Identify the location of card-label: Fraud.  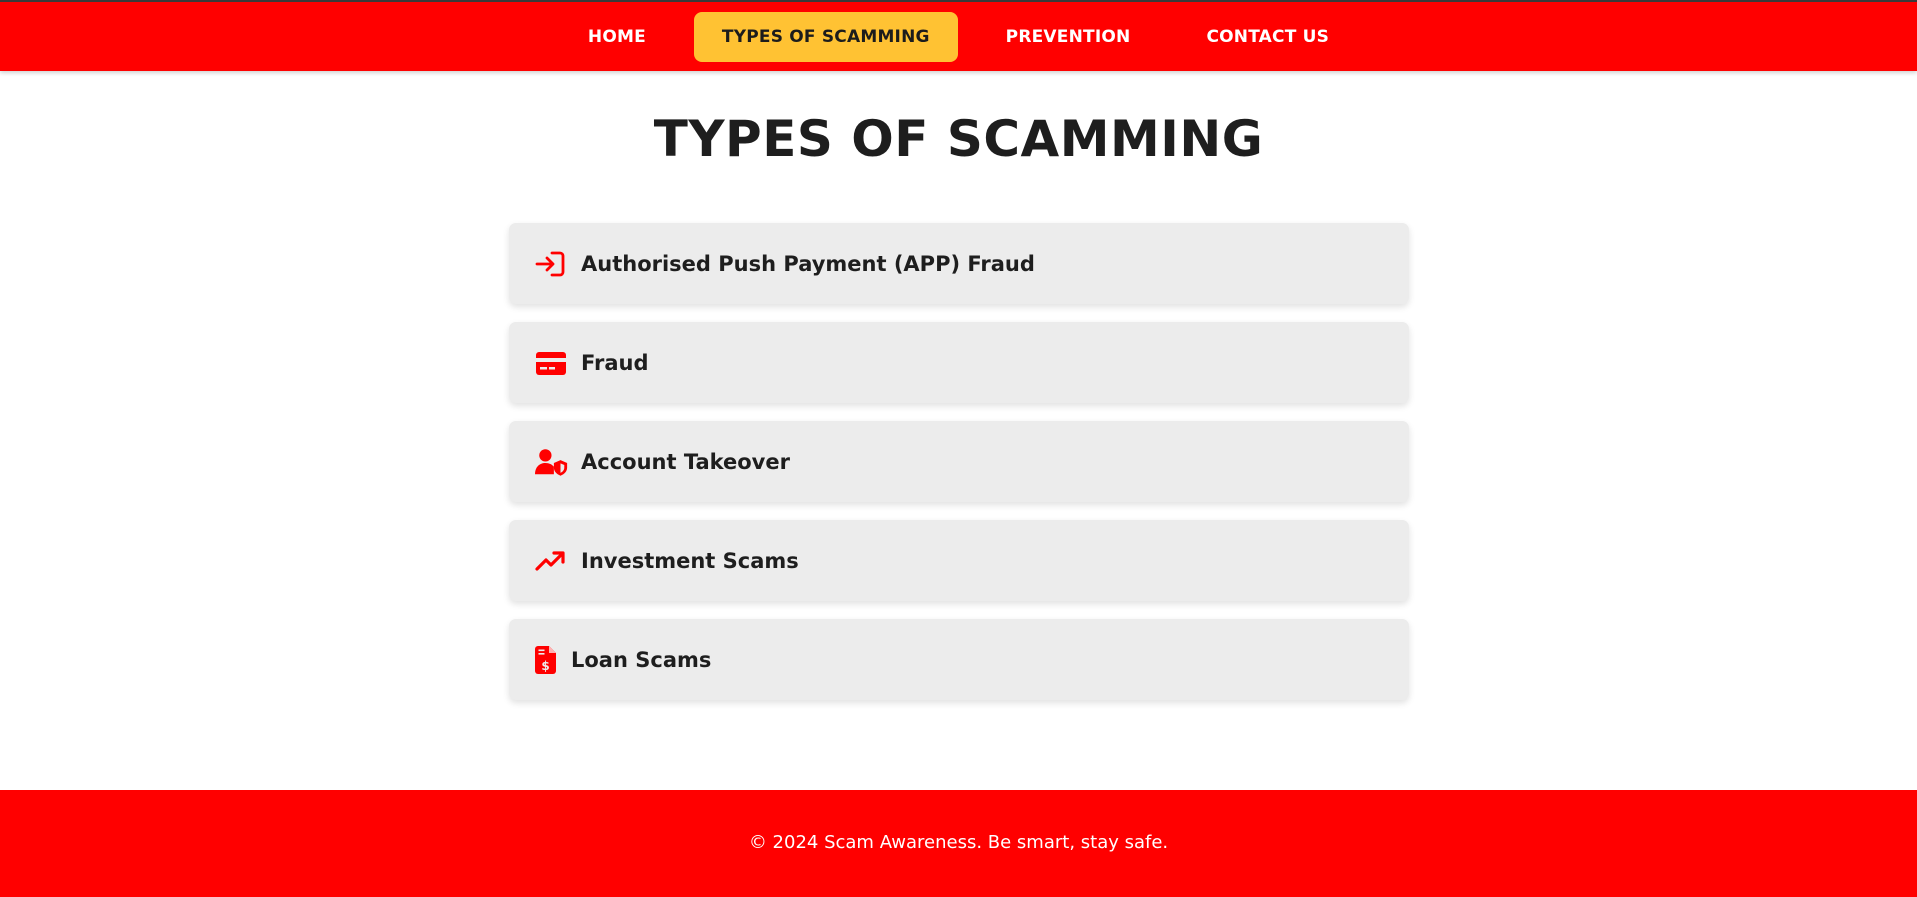
(615, 362).